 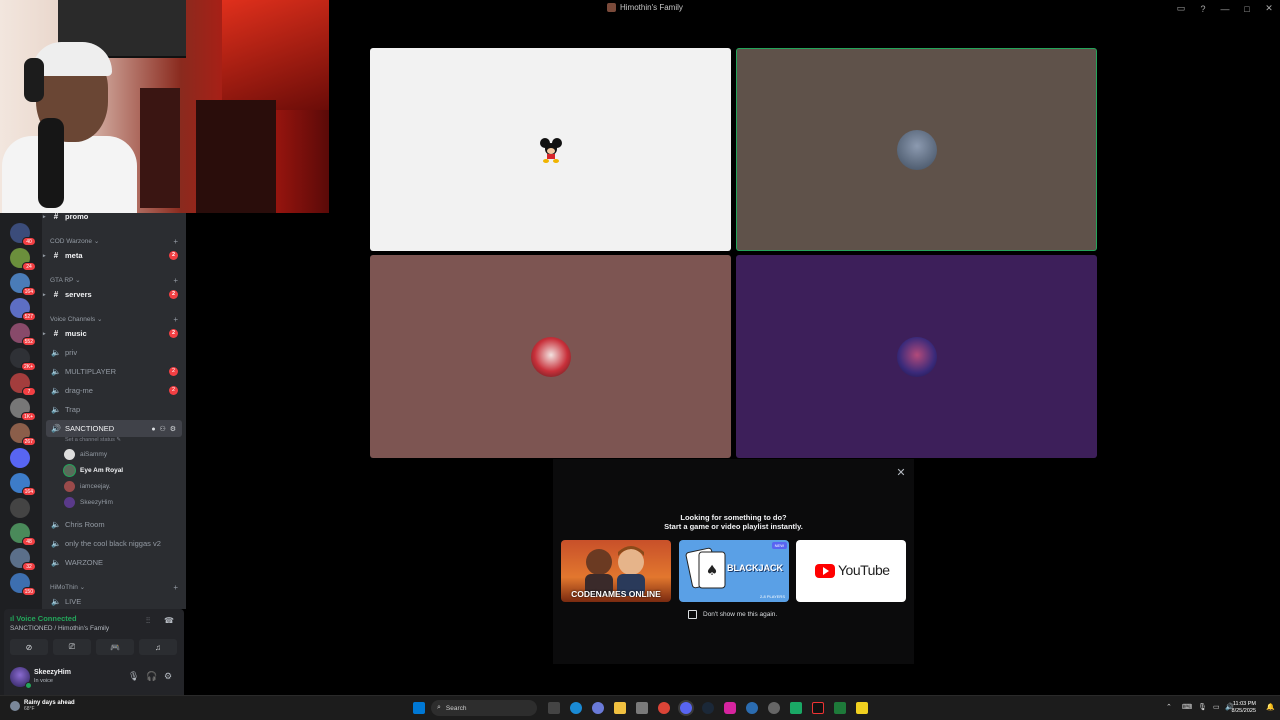 I want to click on server-icon: 150, so click(x=23, y=584).